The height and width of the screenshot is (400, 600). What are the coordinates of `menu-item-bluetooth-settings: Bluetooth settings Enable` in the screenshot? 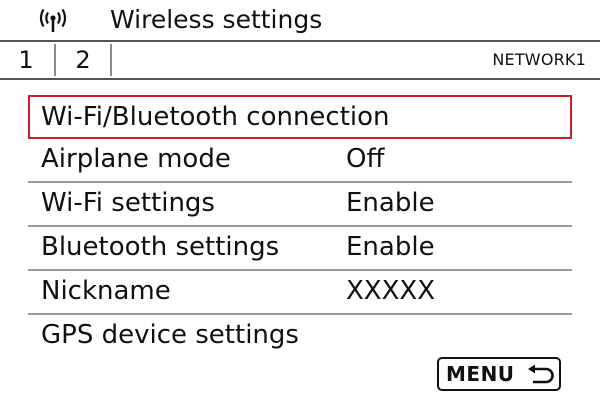 It's located at (300, 249).